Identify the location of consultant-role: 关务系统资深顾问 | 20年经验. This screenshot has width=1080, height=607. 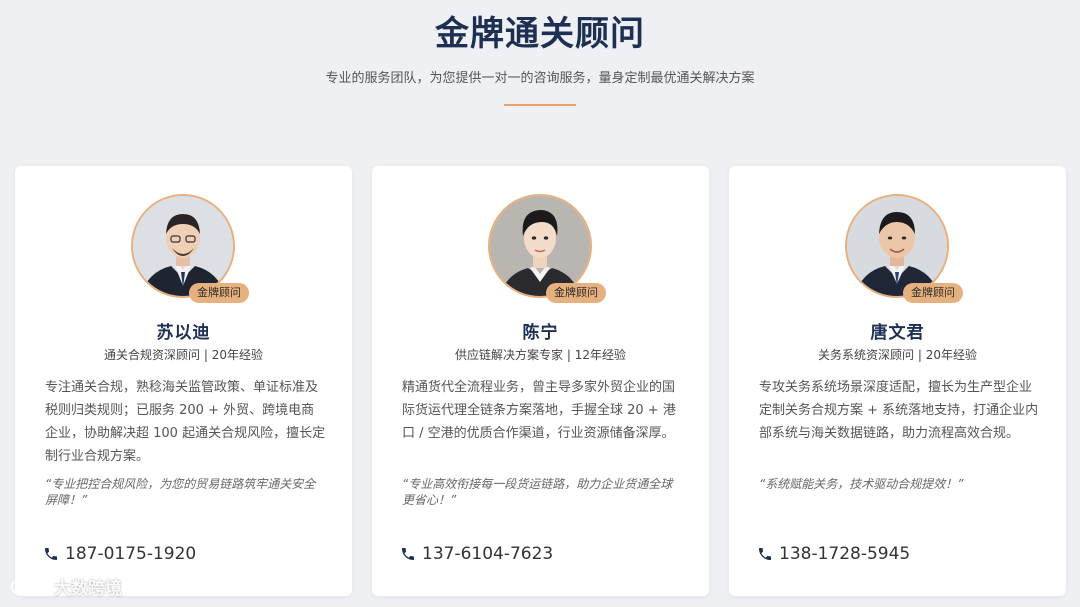
(897, 355).